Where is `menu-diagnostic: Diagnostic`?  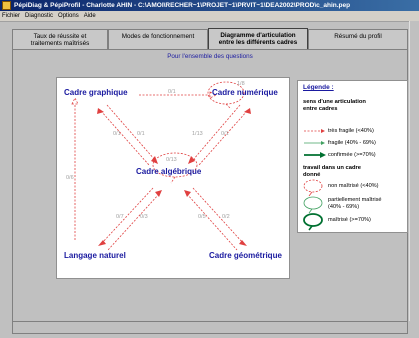 menu-diagnostic: Diagnostic is located at coordinates (39, 16).